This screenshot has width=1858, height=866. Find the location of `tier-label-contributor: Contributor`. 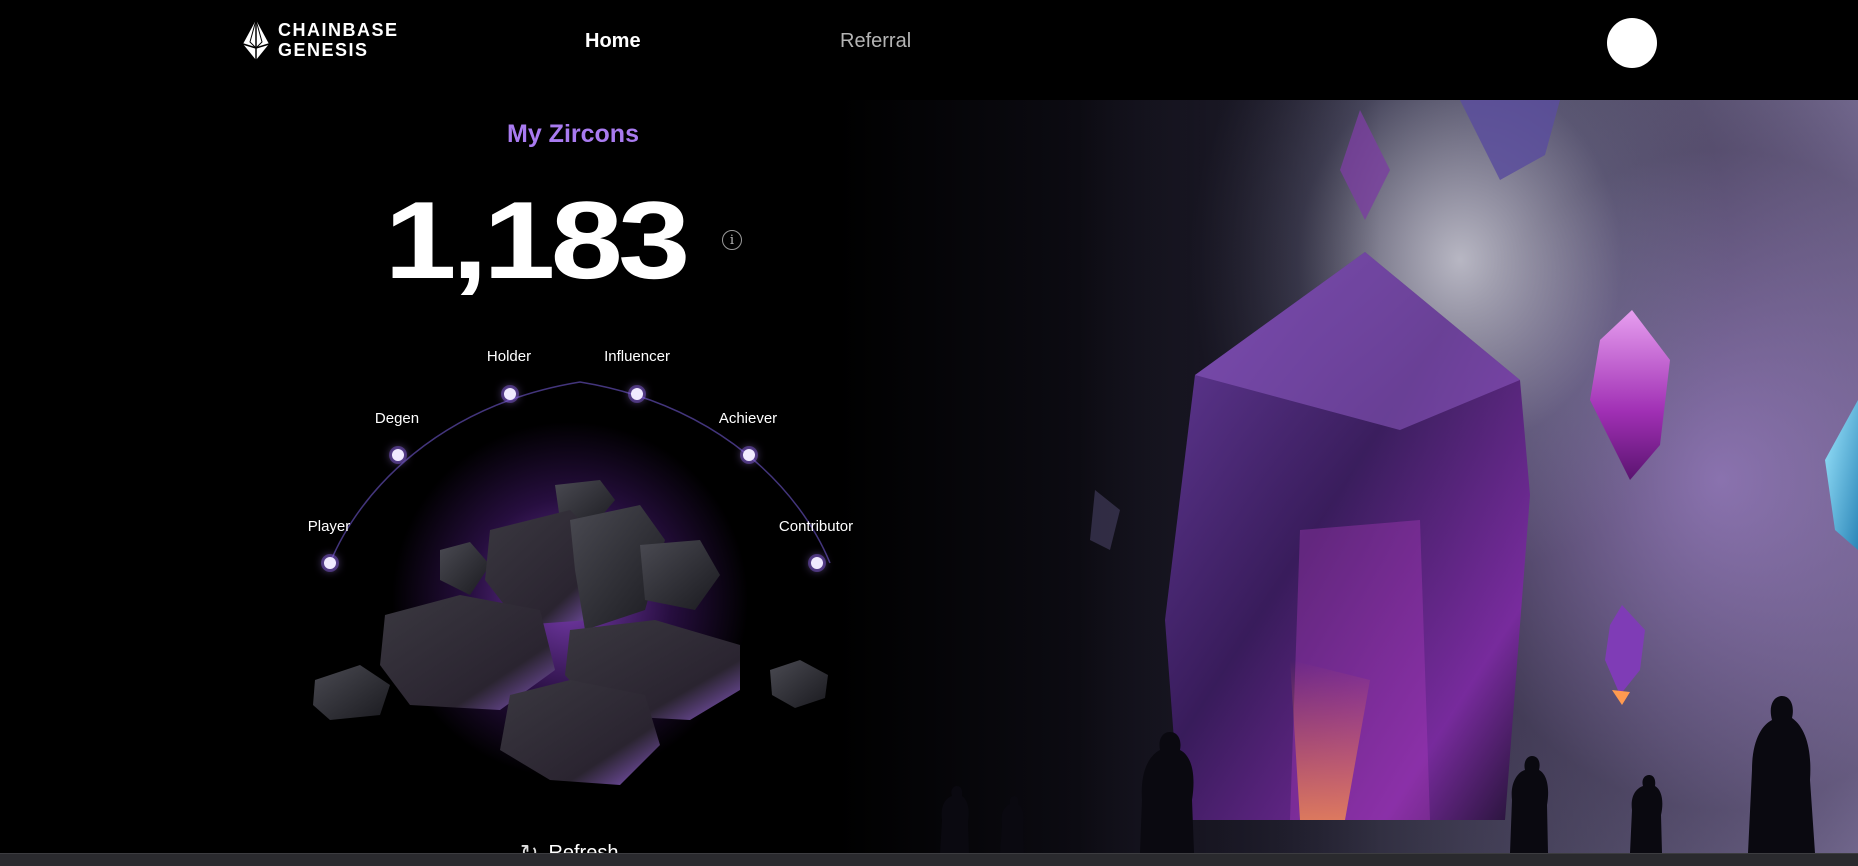

tier-label-contributor: Contributor is located at coordinates (816, 526).